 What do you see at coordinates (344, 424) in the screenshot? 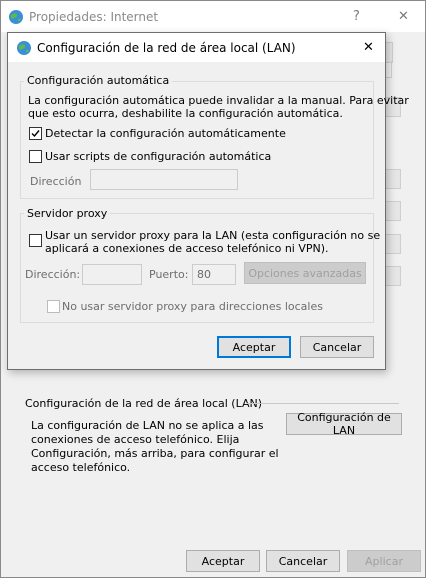
I see `lan-settings-button: Configuración de LAN` at bounding box center [344, 424].